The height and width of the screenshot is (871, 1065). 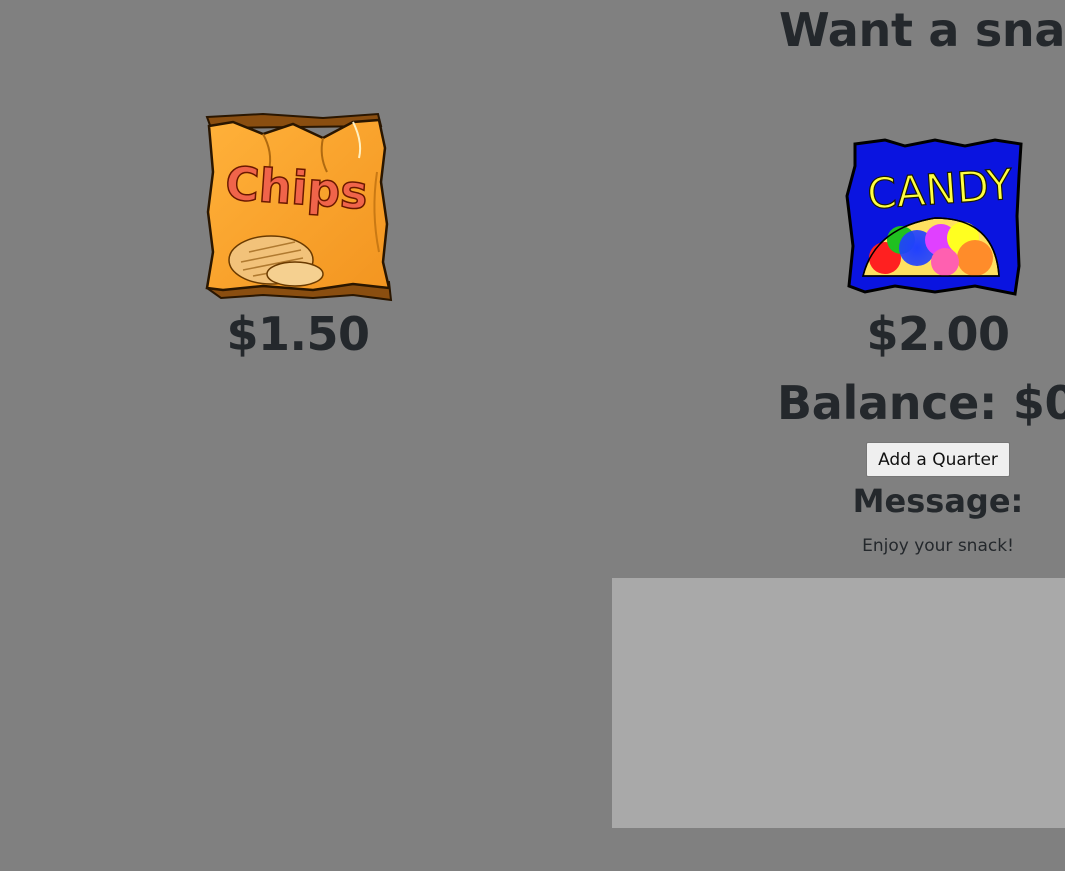 I want to click on candy-bag-image: CANDY, so click(x=935, y=217).